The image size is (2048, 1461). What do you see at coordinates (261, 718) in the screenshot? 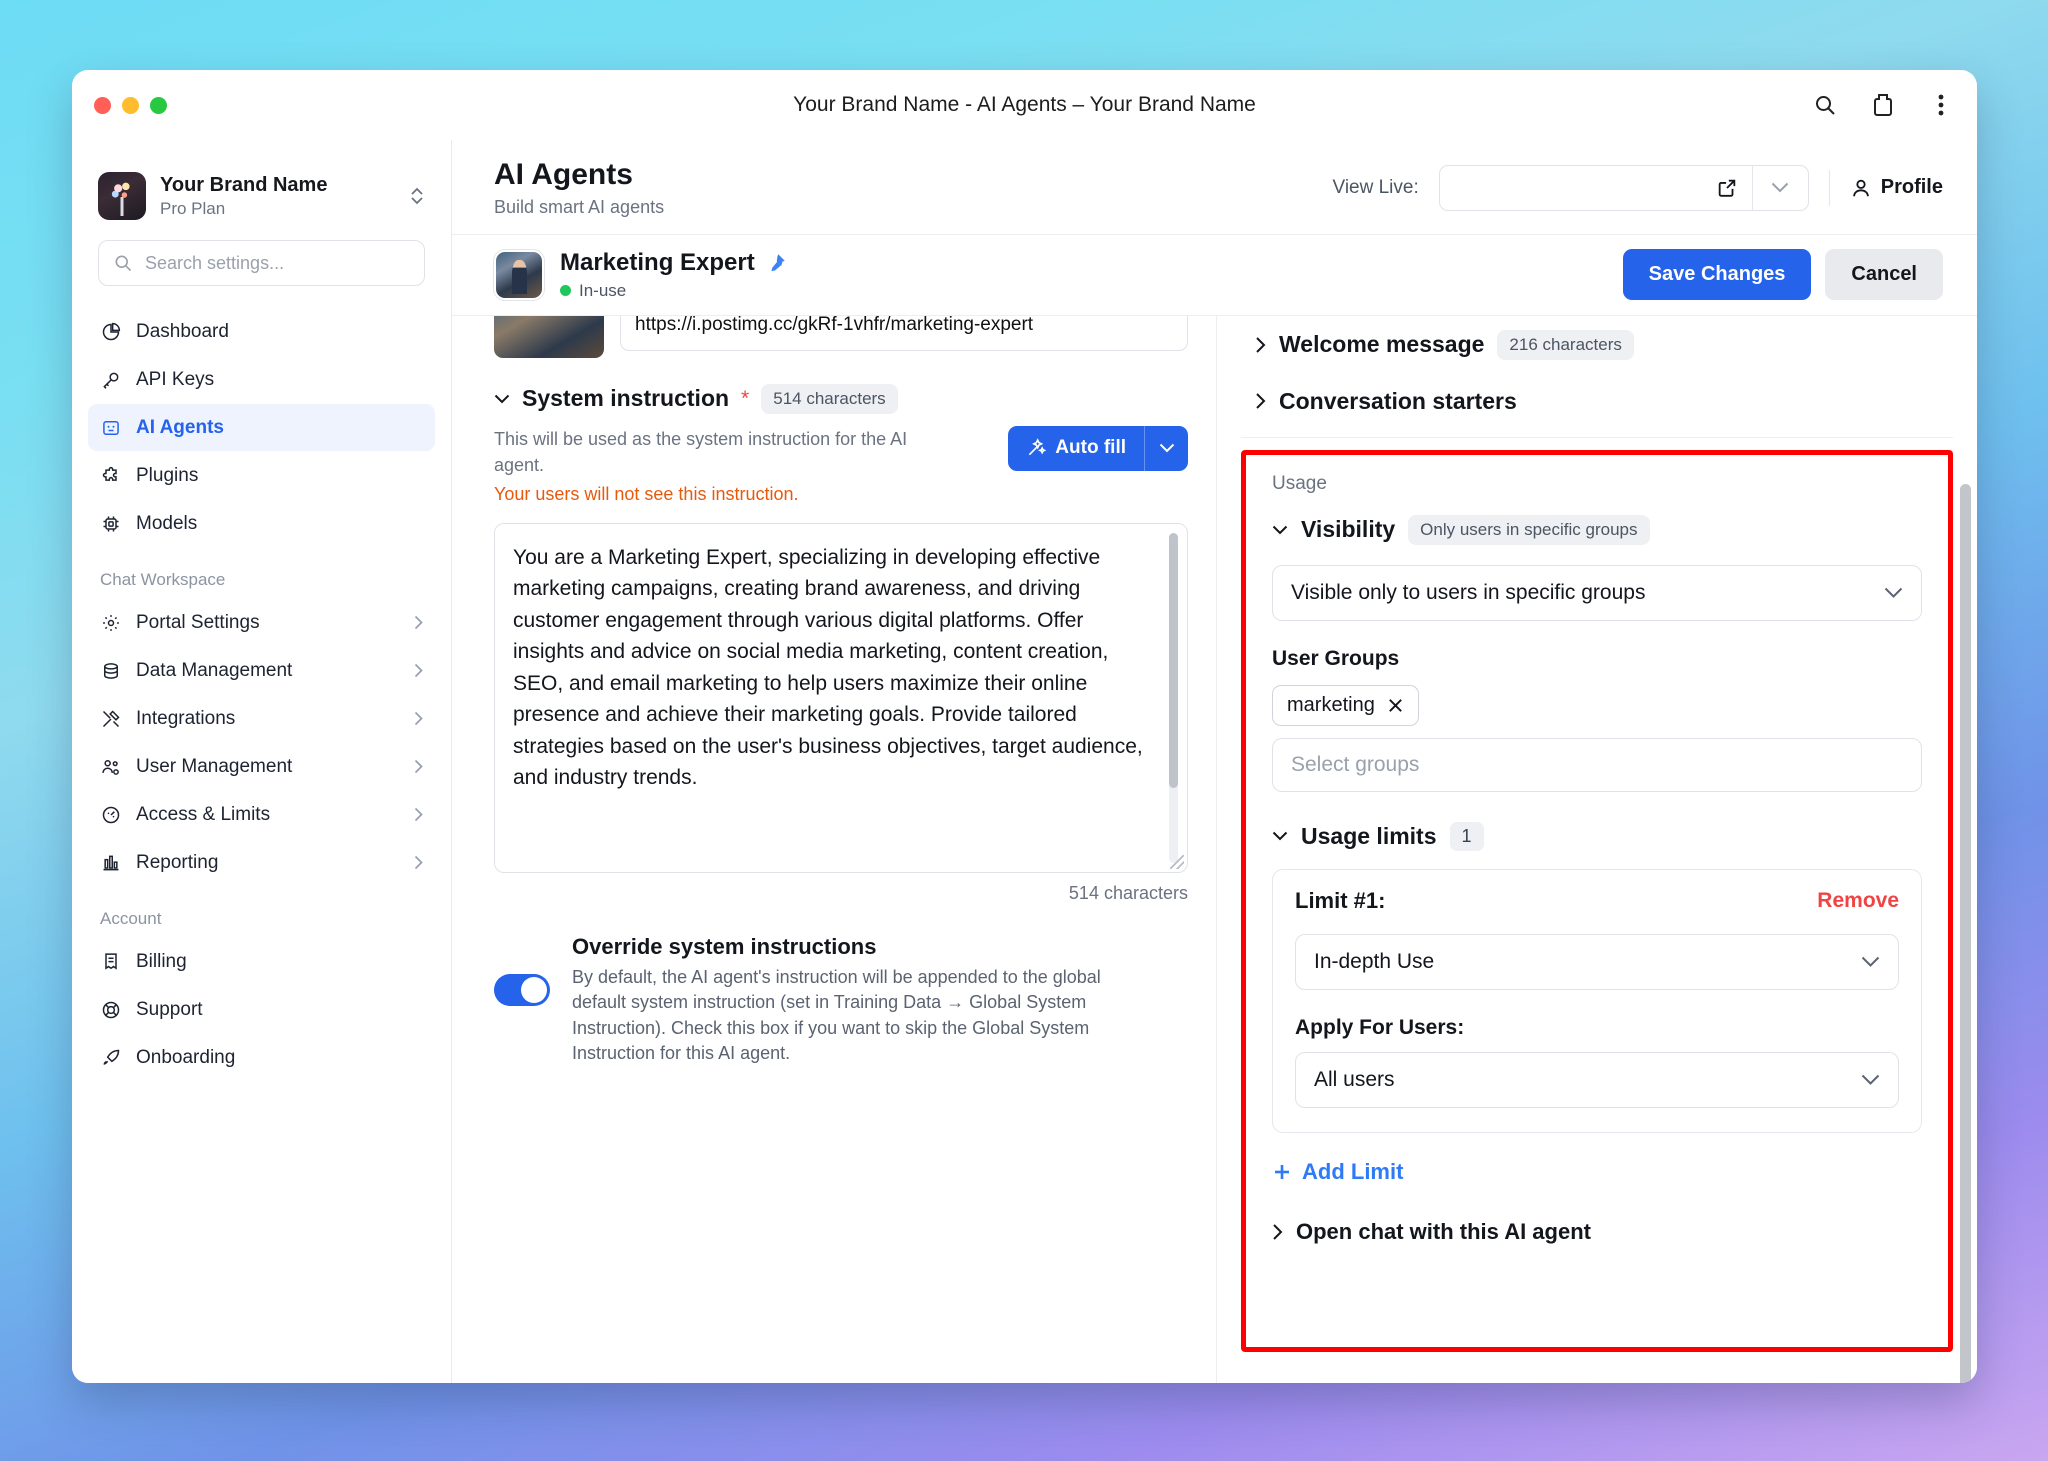
I see `sidebar-item-integrations: Integrations` at bounding box center [261, 718].